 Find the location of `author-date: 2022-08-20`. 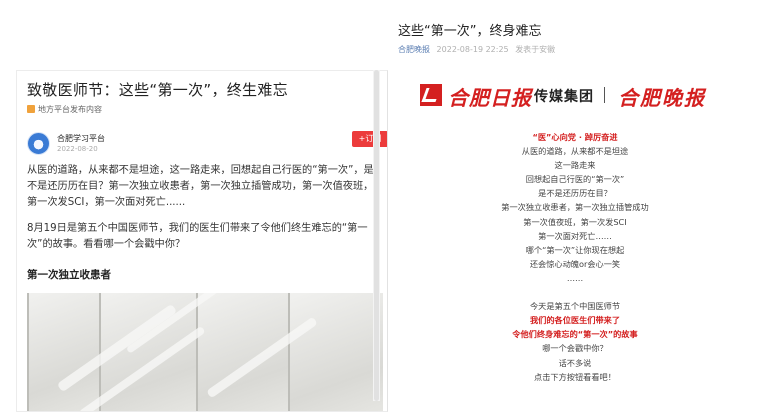

author-date: 2022-08-20 is located at coordinates (77, 149).